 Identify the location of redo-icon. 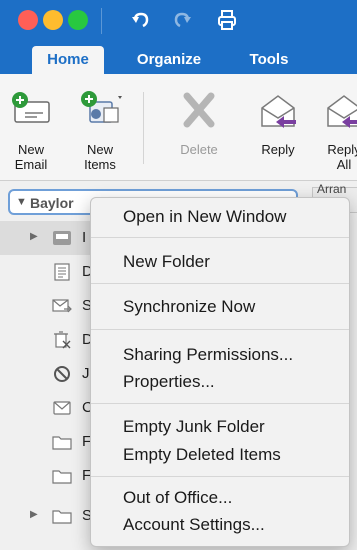
(182, 20).